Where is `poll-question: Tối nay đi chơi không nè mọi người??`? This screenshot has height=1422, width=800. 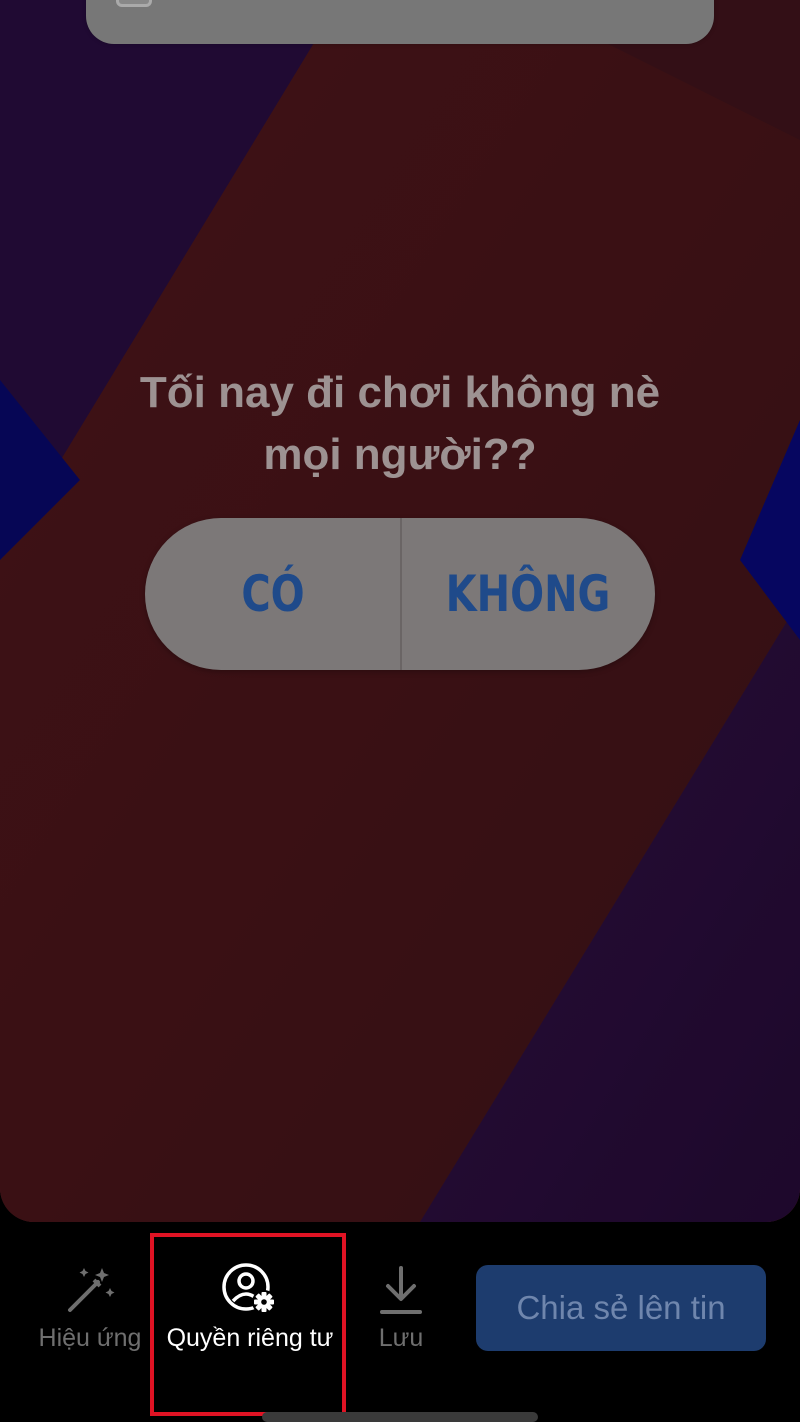 poll-question: Tối nay đi chơi không nè mọi người?? is located at coordinates (400, 424).